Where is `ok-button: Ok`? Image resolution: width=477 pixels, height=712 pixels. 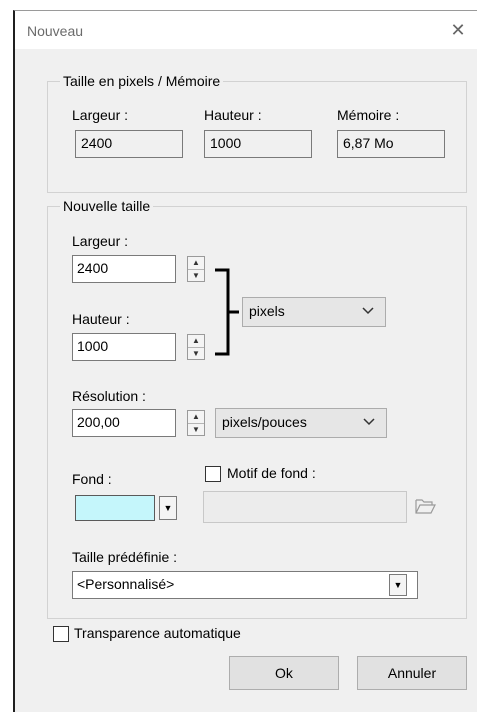 ok-button: Ok is located at coordinates (284, 673).